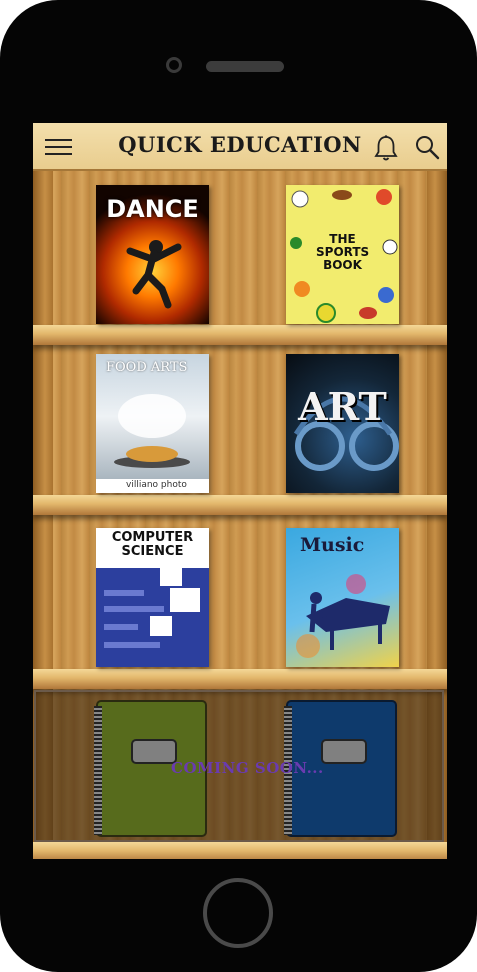 The width and height of the screenshot is (477, 972). What do you see at coordinates (98, 770) in the screenshot?
I see `spiral-binding` at bounding box center [98, 770].